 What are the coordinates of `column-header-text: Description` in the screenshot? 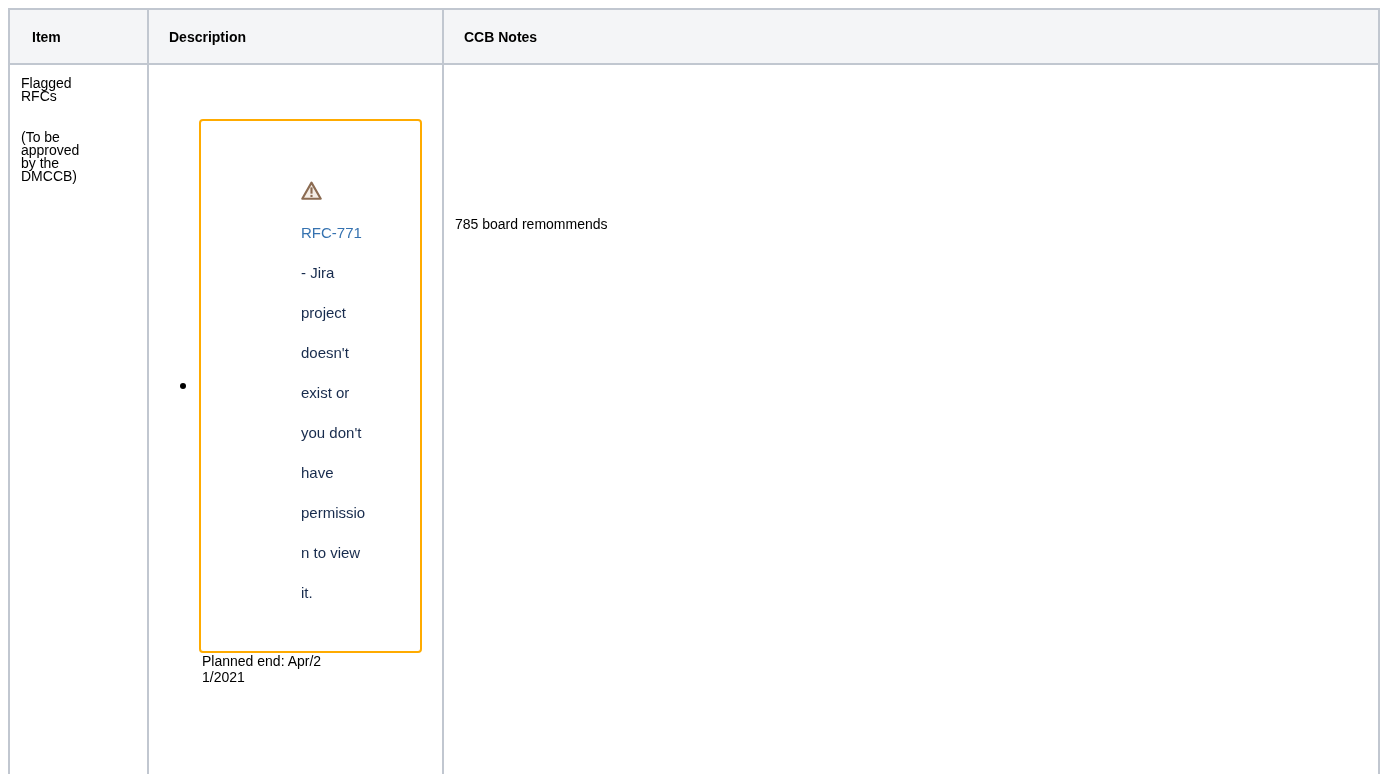 It's located at (207, 36).